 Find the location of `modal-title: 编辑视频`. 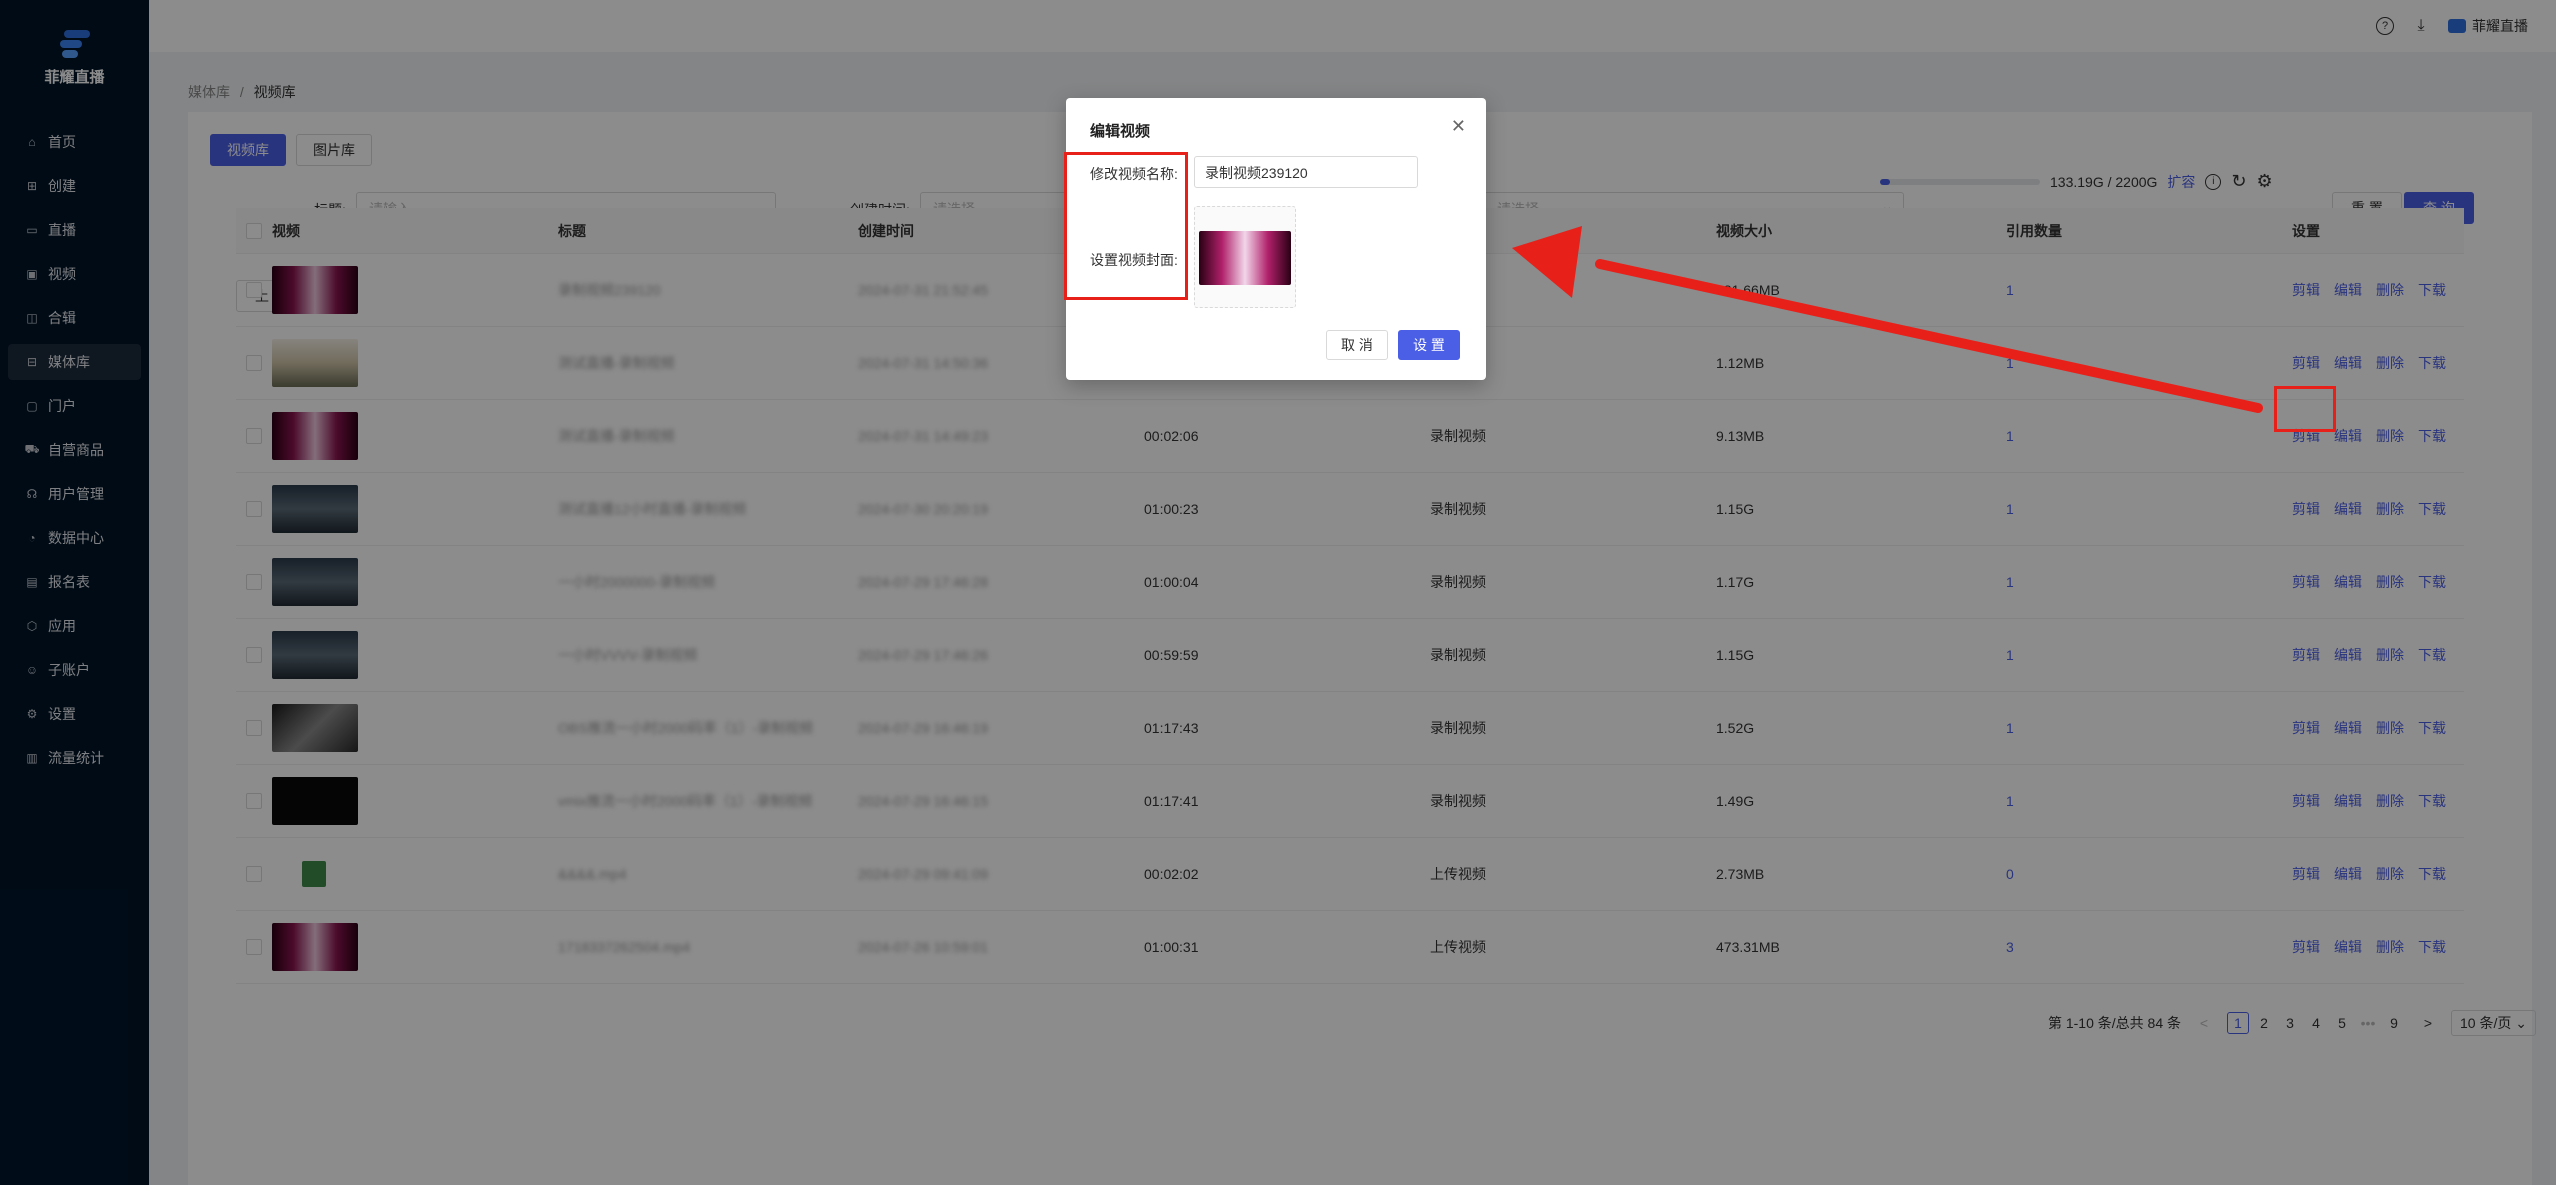

modal-title: 编辑视频 is located at coordinates (1120, 131).